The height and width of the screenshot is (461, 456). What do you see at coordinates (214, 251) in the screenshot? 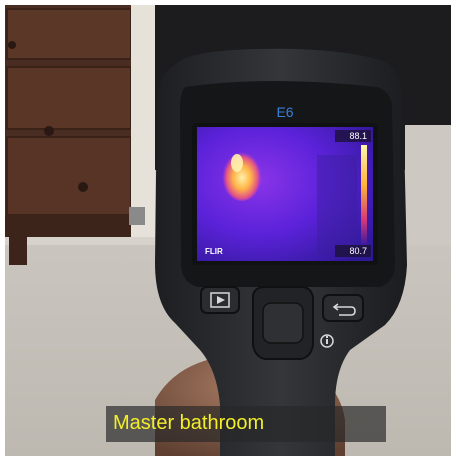
I see `flir-brand-label: FLIR` at bounding box center [214, 251].